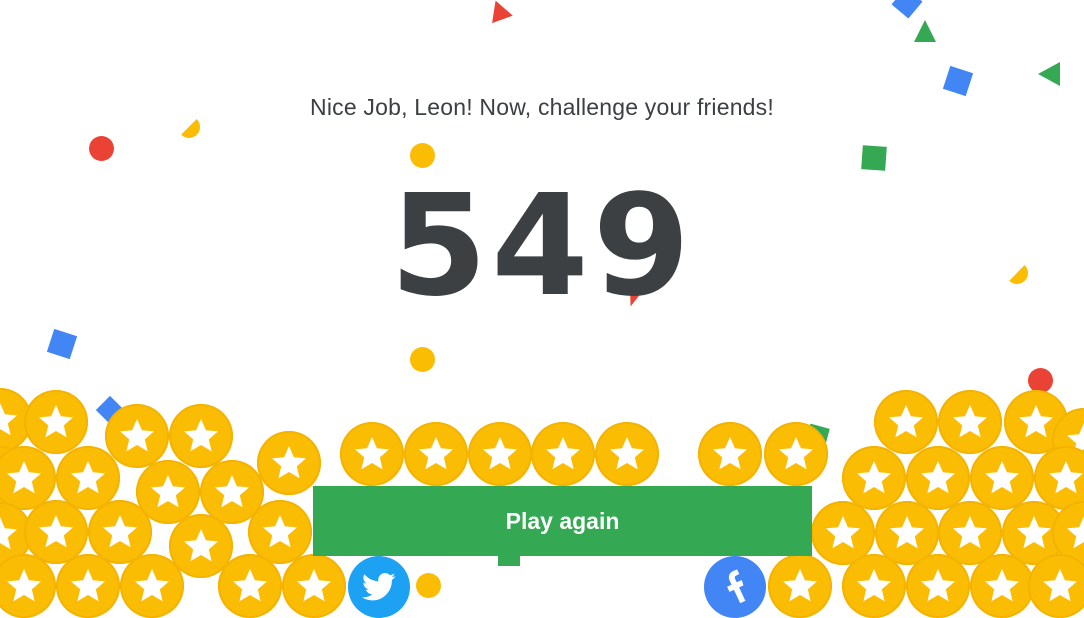 The width and height of the screenshot is (1084, 618). I want to click on twitter-bird-icon, so click(379, 586).